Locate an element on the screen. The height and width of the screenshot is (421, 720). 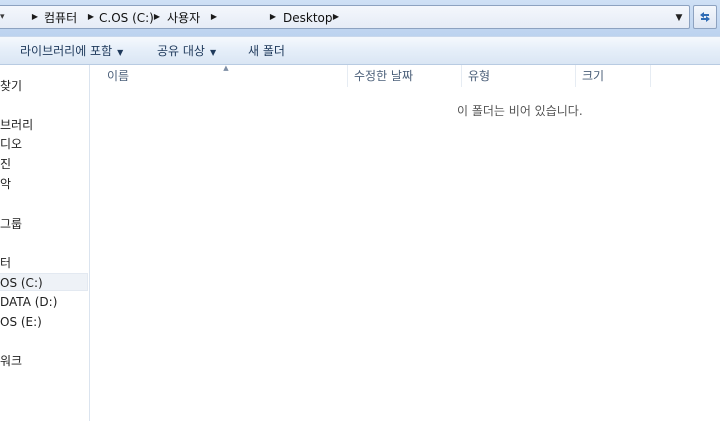
include-in-library-button: 라이브러리에 포함 ▼ is located at coordinates (71, 51).